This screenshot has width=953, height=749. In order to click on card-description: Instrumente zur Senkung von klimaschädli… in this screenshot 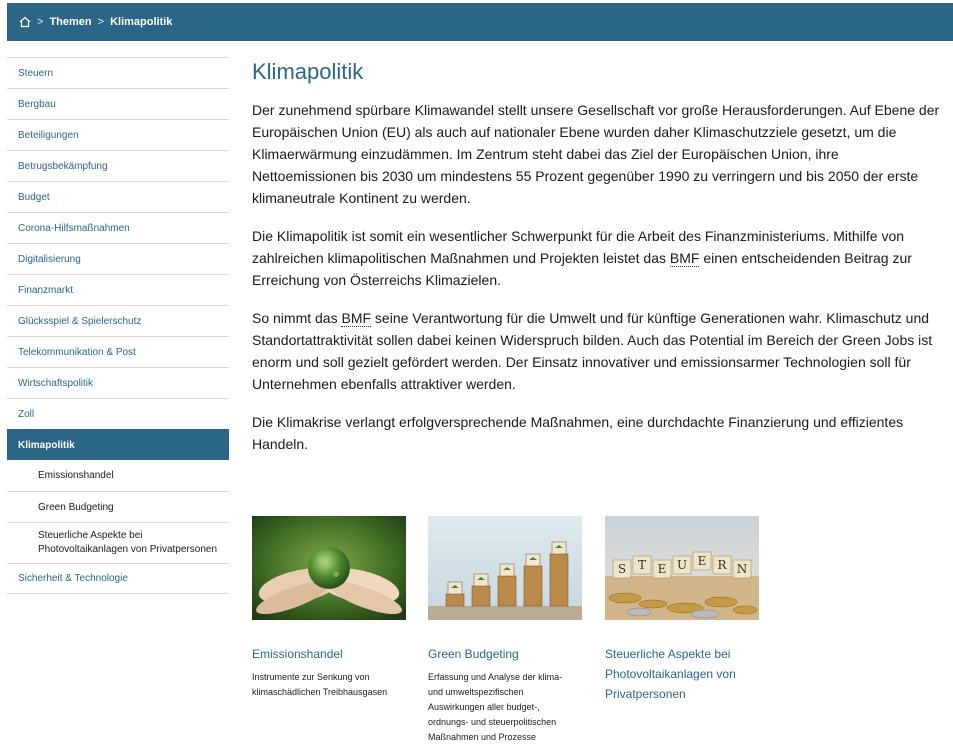, I will do `click(320, 684)`.